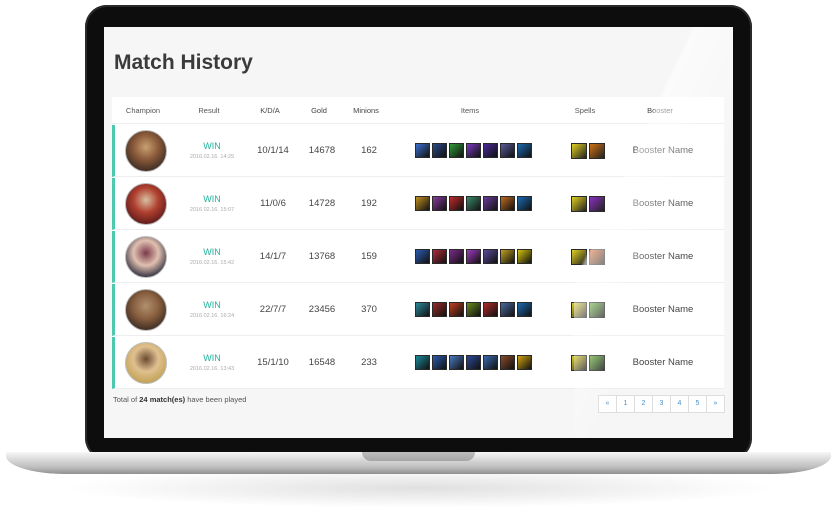 The image size is (837, 516). What do you see at coordinates (420, 488) in the screenshot?
I see `laptop-shadow` at bounding box center [420, 488].